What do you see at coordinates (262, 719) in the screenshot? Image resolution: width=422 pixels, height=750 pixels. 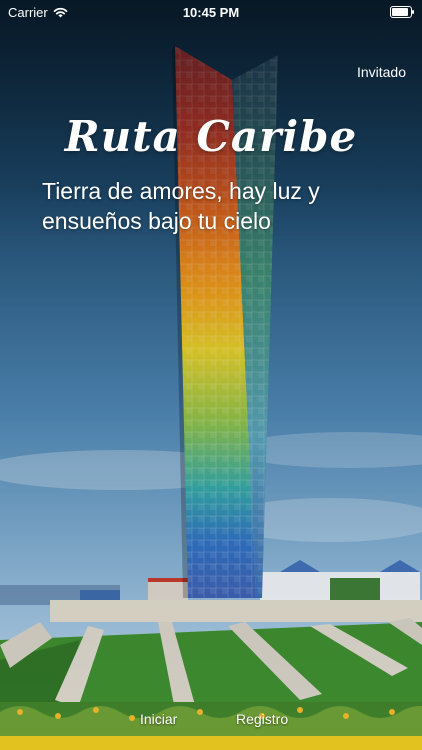 I see `register-button: Registro` at bounding box center [262, 719].